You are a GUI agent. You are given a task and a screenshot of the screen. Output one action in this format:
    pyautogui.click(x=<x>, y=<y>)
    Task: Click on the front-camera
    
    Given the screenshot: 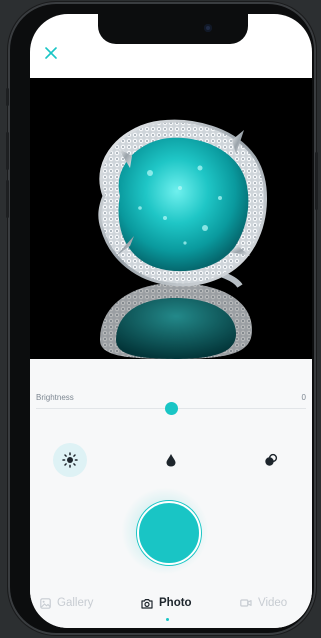 What is the action you would take?
    pyautogui.click(x=208, y=28)
    